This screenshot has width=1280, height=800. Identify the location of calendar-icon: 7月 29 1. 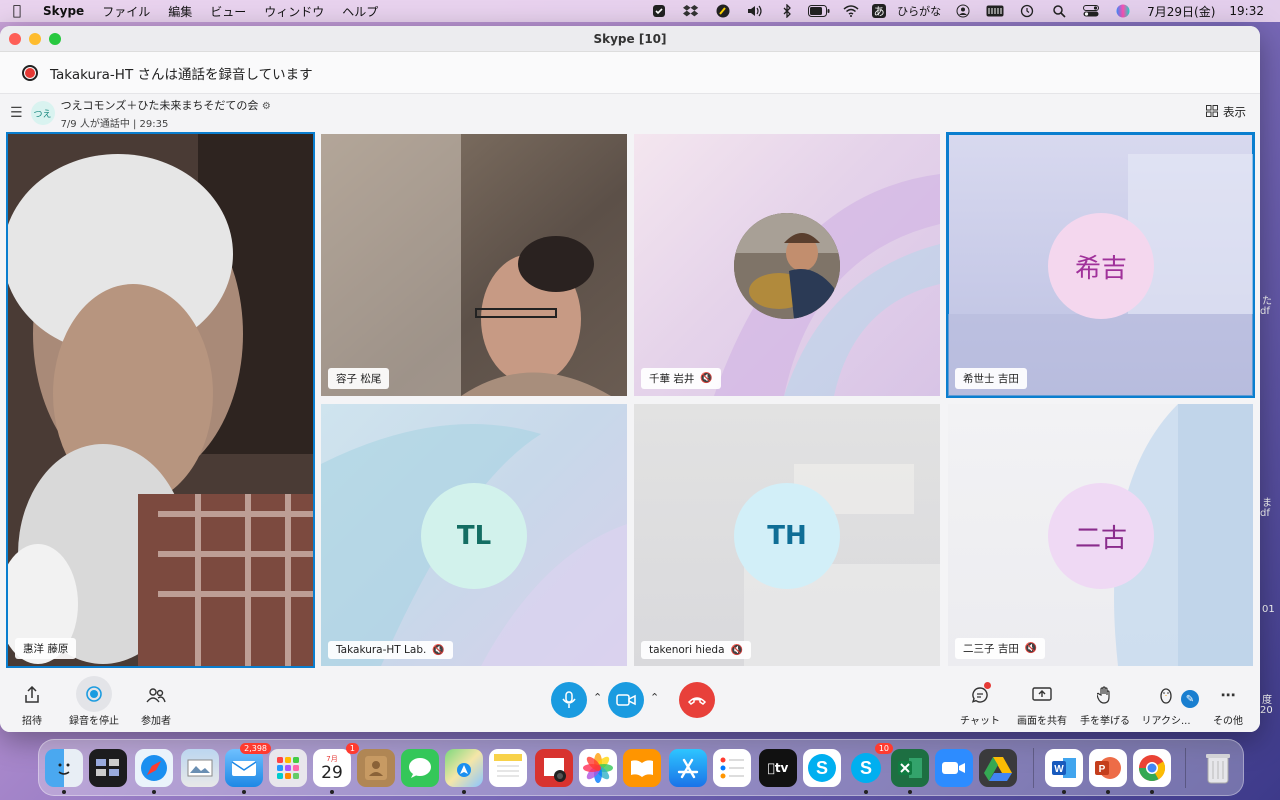
(336, 768).